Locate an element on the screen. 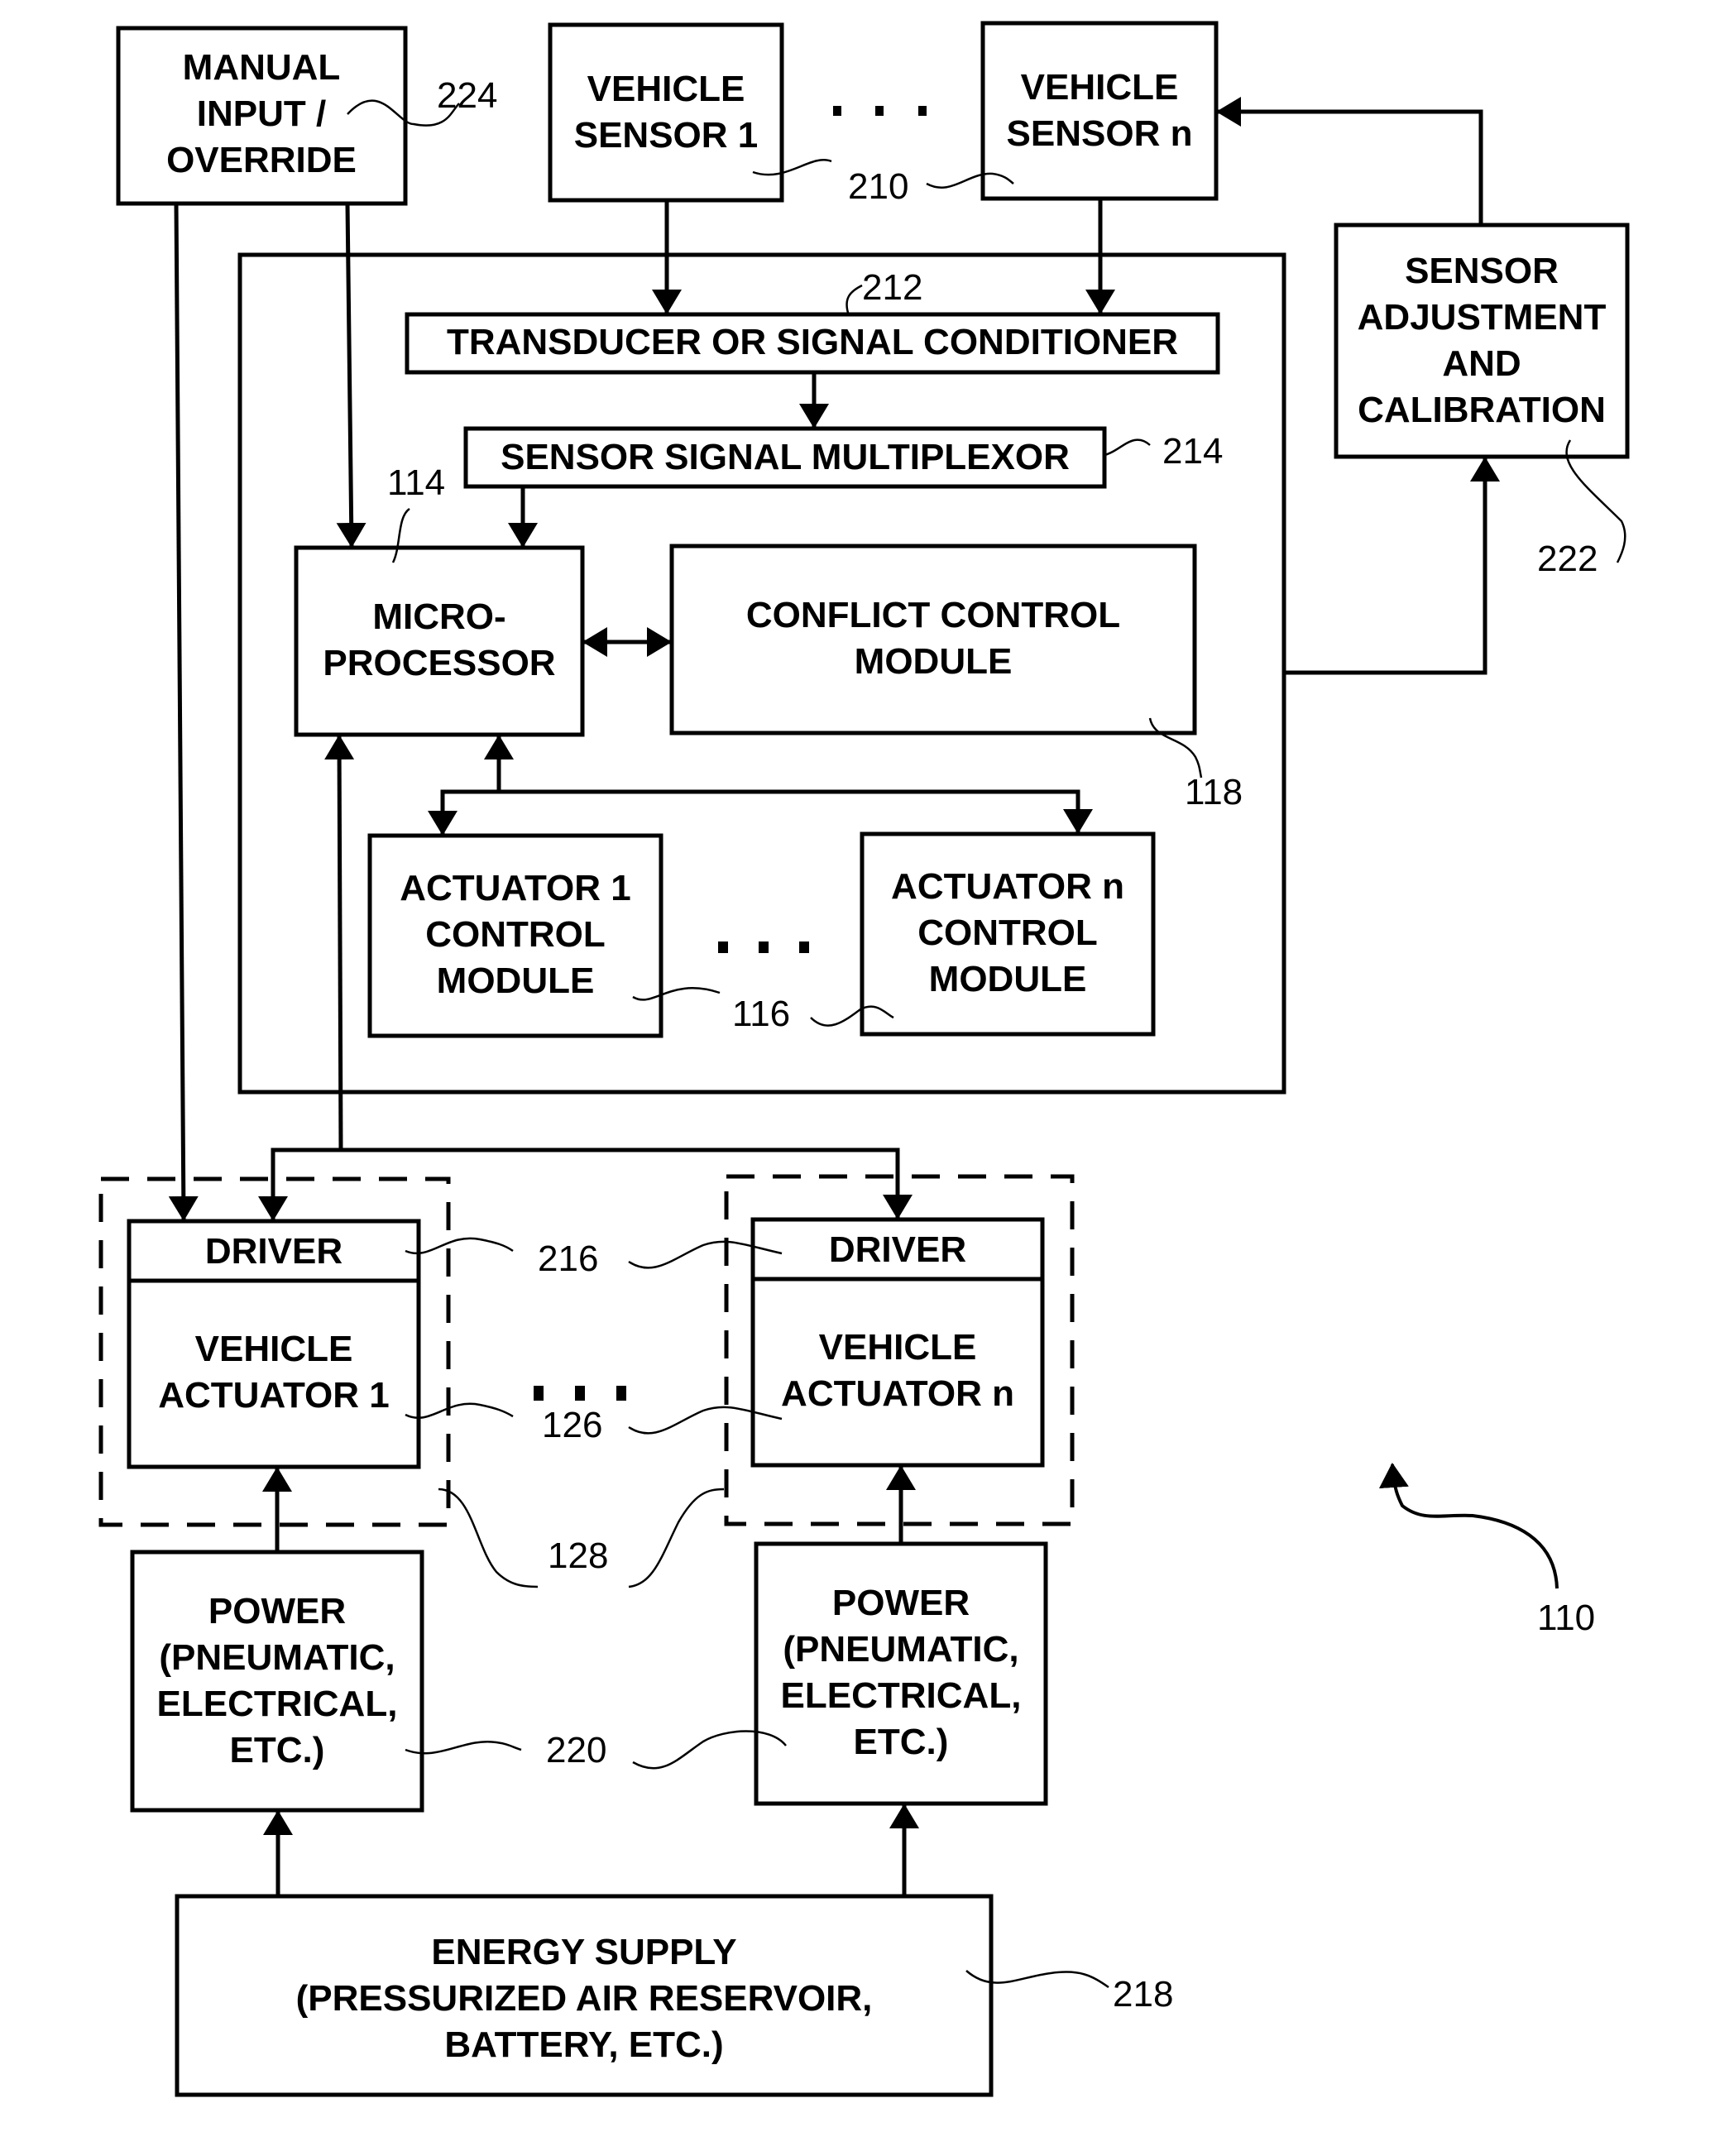 The image size is (1715, 2156). ref-224: 224 is located at coordinates (467, 95).